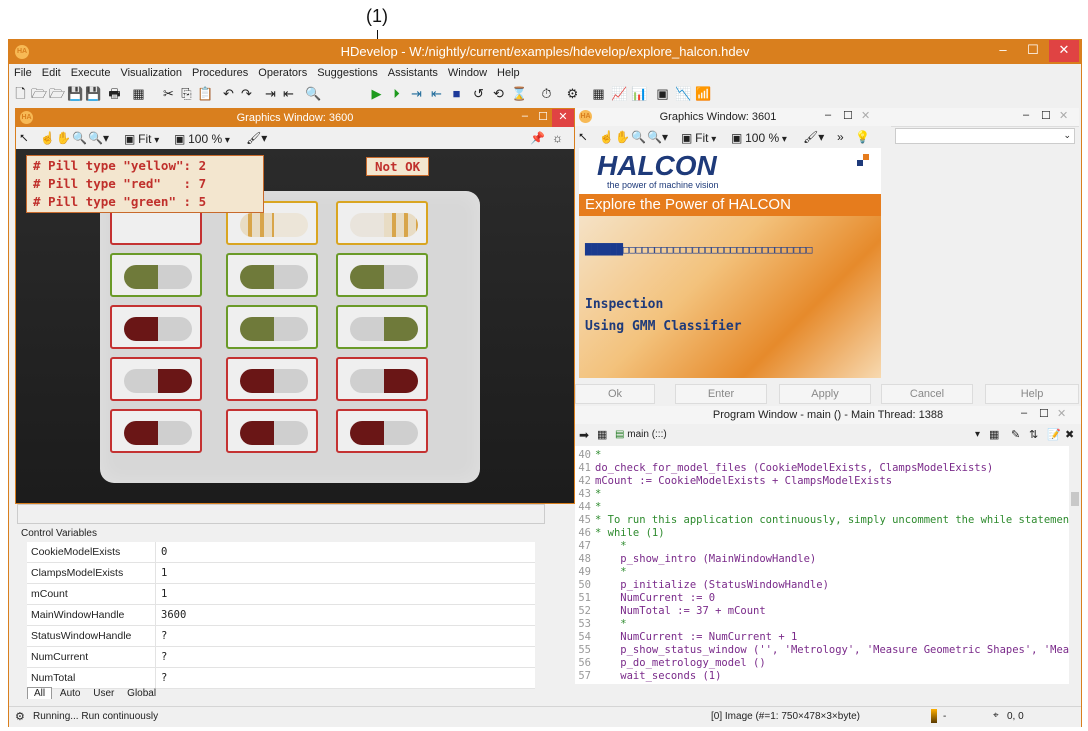 This screenshot has width=1088, height=731. Describe the element at coordinates (985, 136) in the screenshot. I see `variable-select: ⌄` at that location.